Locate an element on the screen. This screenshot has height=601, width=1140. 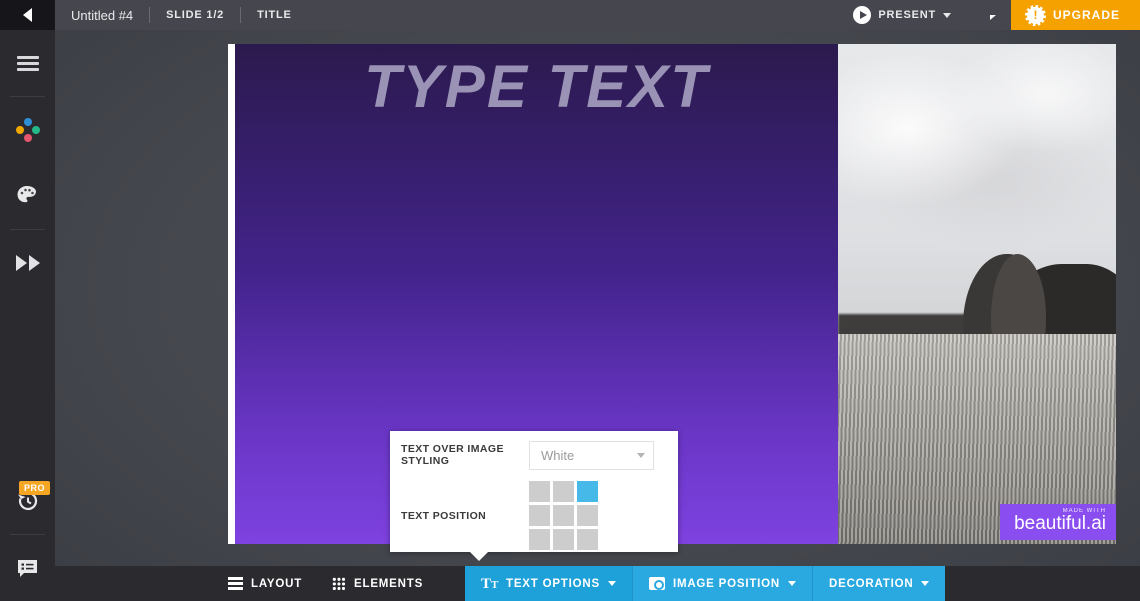
notes-icon is located at coordinates (27, 568).